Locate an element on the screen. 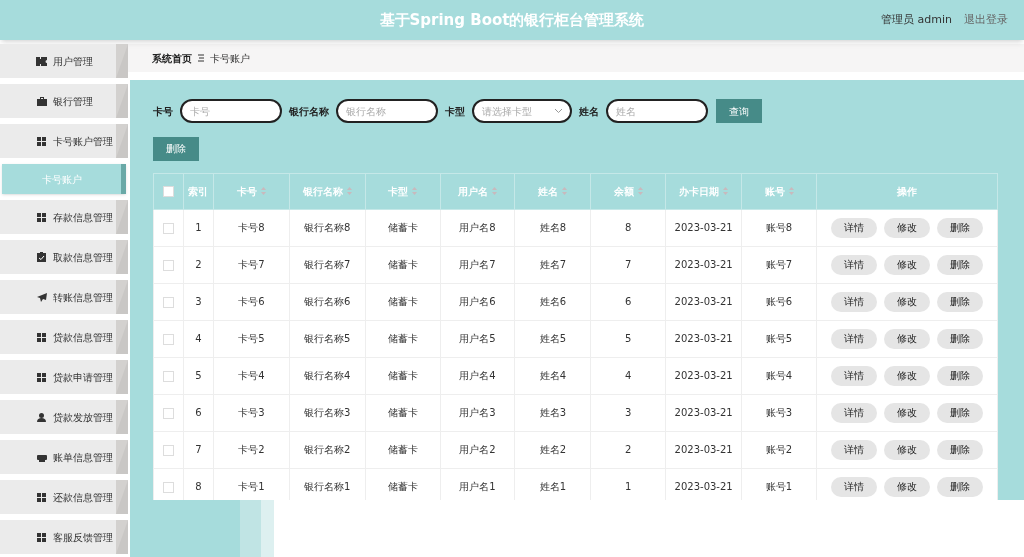 The image size is (1024, 557). table-cell: 卡号4 is located at coordinates (251, 375).